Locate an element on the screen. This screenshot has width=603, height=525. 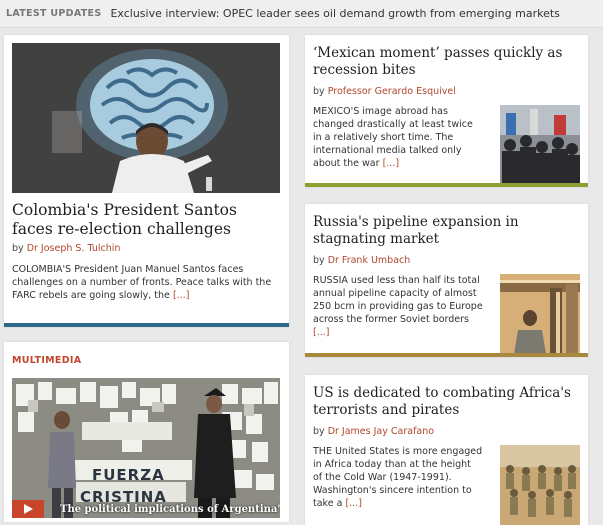
feature-author-link: Dr Joseph S. Tulchin is located at coordinates (74, 248).